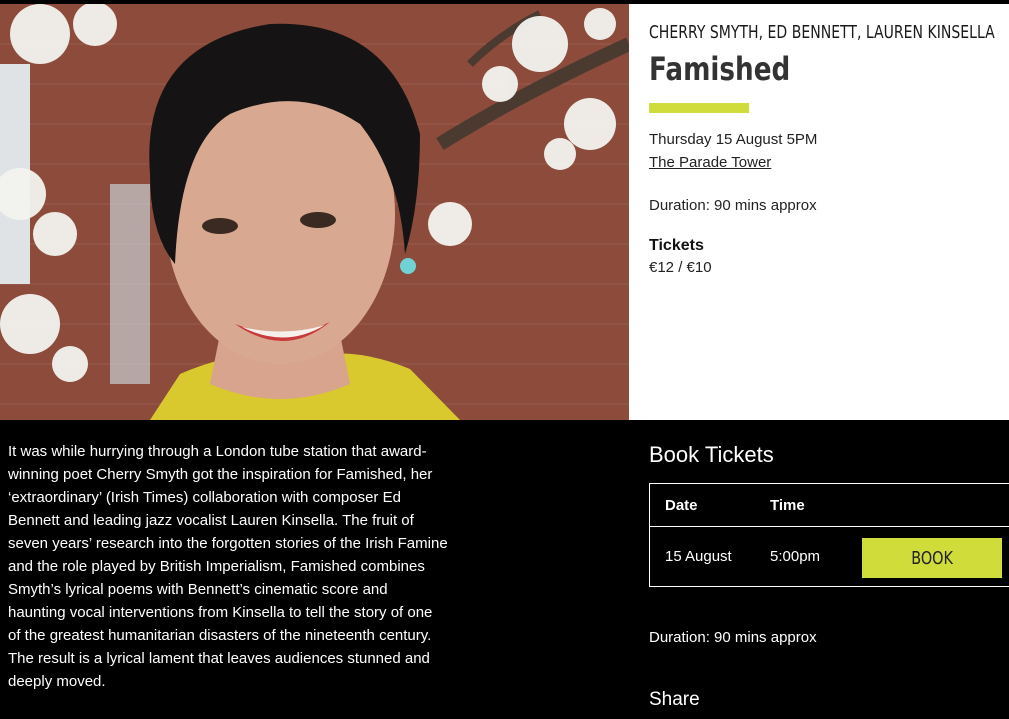  Describe the element at coordinates (829, 535) in the screenshot. I see `booking-table: Date Time 15 August 5:00pm BOOK` at that location.